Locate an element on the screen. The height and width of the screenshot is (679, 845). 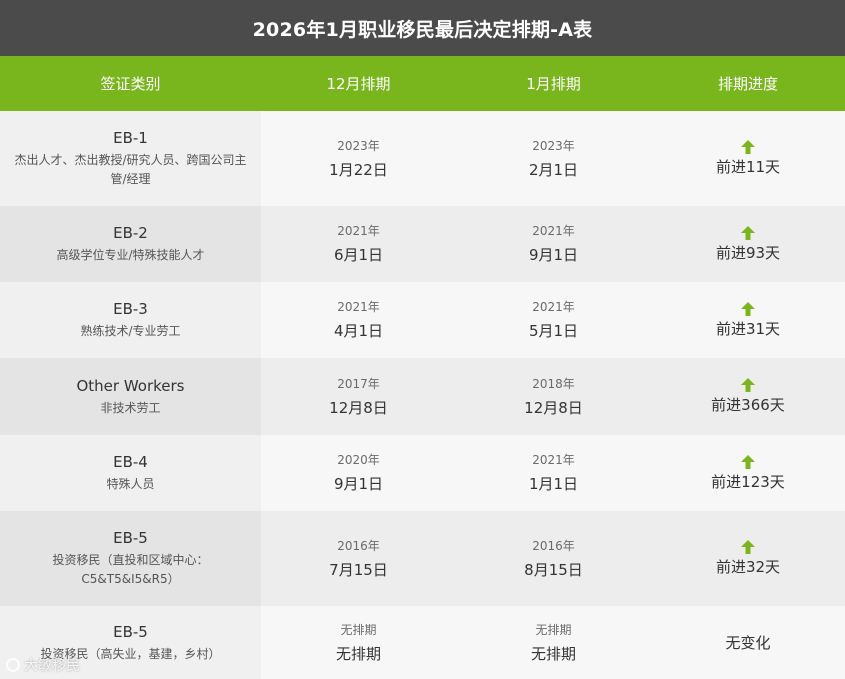
january-date-cell: 2021年 1月1日 is located at coordinates (553, 473).